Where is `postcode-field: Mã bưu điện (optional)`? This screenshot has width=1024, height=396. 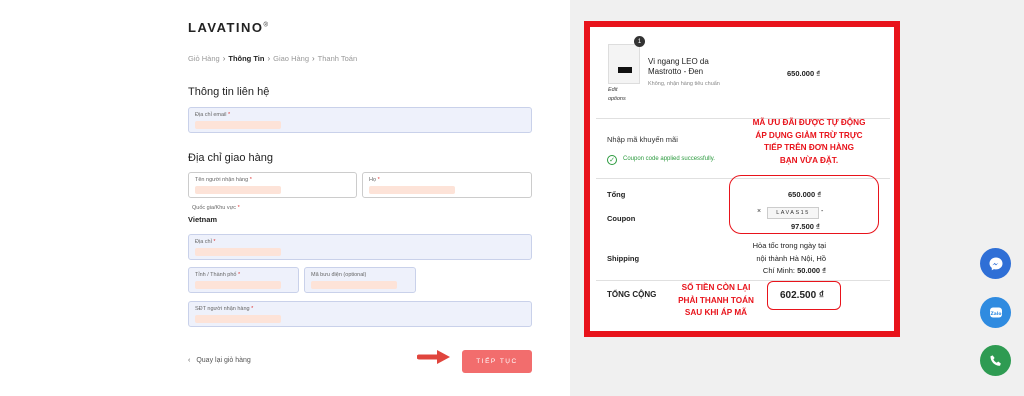
postcode-field: Mã bưu điện (optional) is located at coordinates (360, 280).